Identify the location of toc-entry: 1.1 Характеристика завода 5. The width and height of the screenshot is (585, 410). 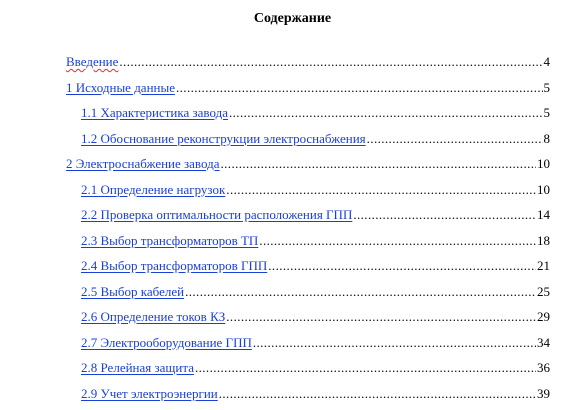
(292, 117).